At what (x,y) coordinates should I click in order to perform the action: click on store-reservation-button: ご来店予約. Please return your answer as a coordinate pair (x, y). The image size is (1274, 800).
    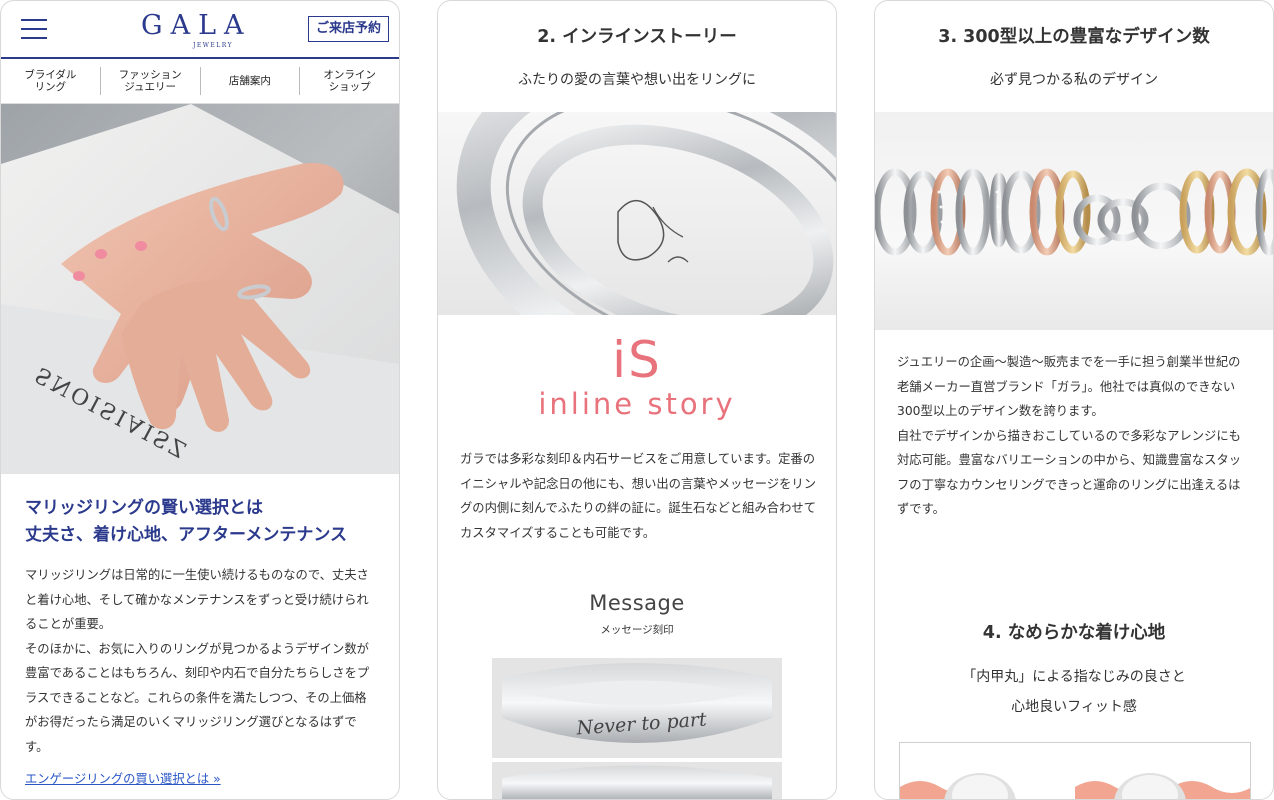
    Looking at the image, I should click on (348, 29).